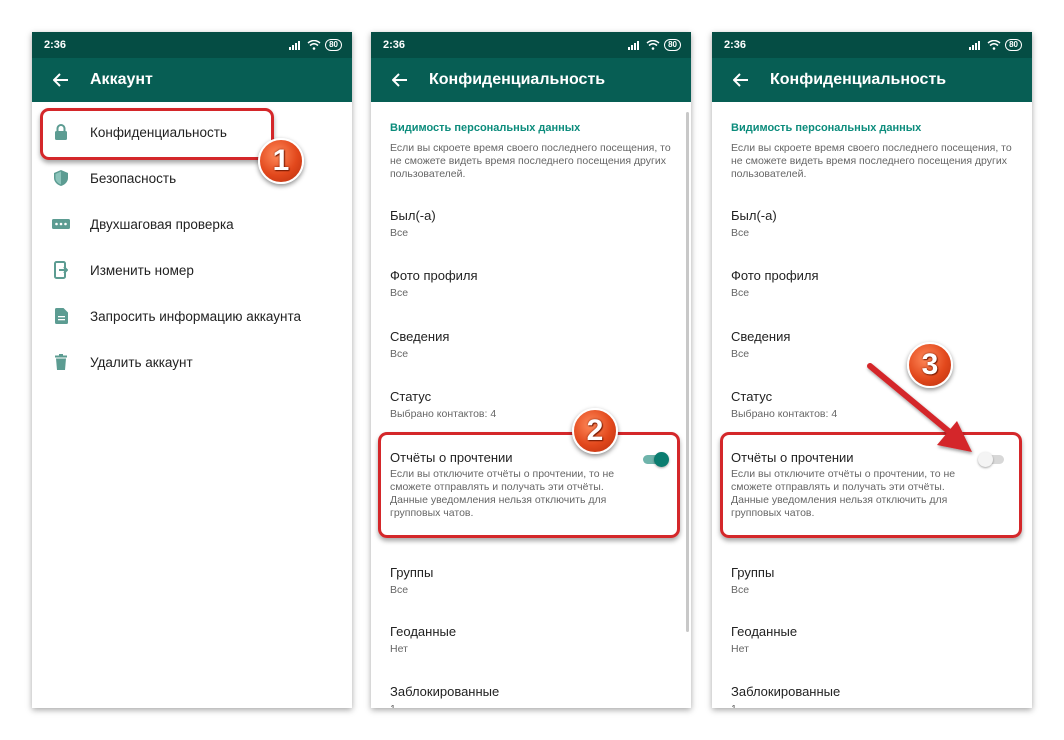  What do you see at coordinates (61, 362) in the screenshot?
I see `trash-icon` at bounding box center [61, 362].